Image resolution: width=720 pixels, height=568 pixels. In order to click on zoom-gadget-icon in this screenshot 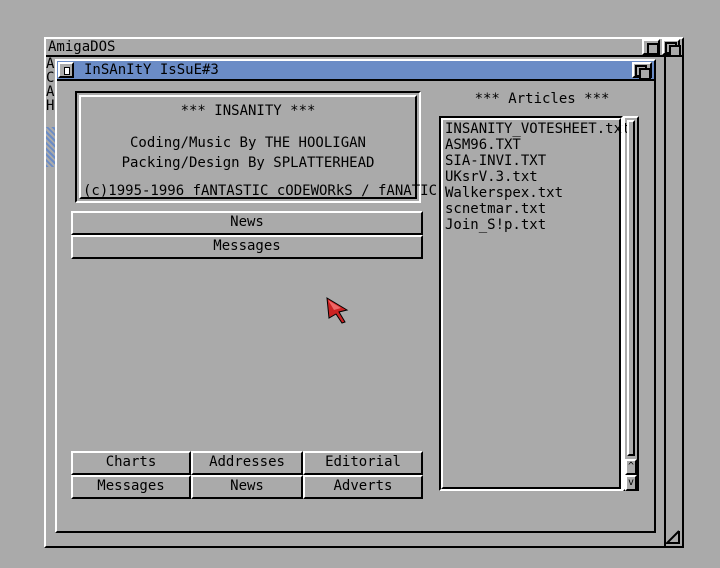, I will do `click(651, 47)`.